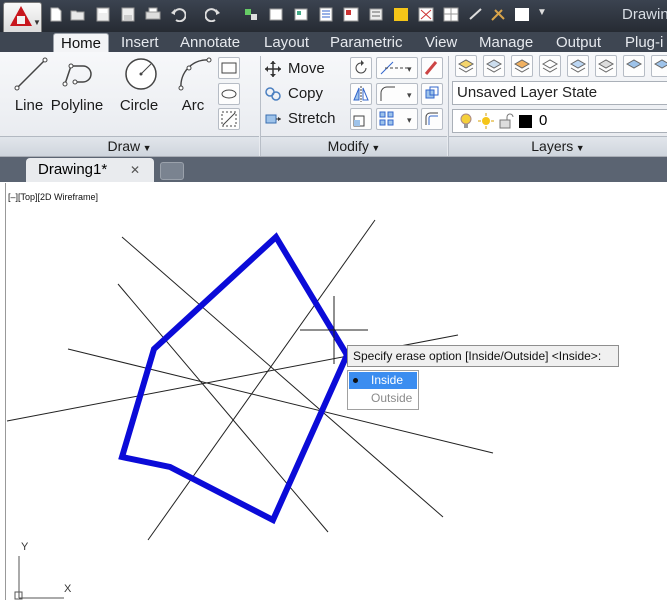 This screenshot has width=667, height=600. I want to click on ucs-y-label: Y, so click(25, 547).